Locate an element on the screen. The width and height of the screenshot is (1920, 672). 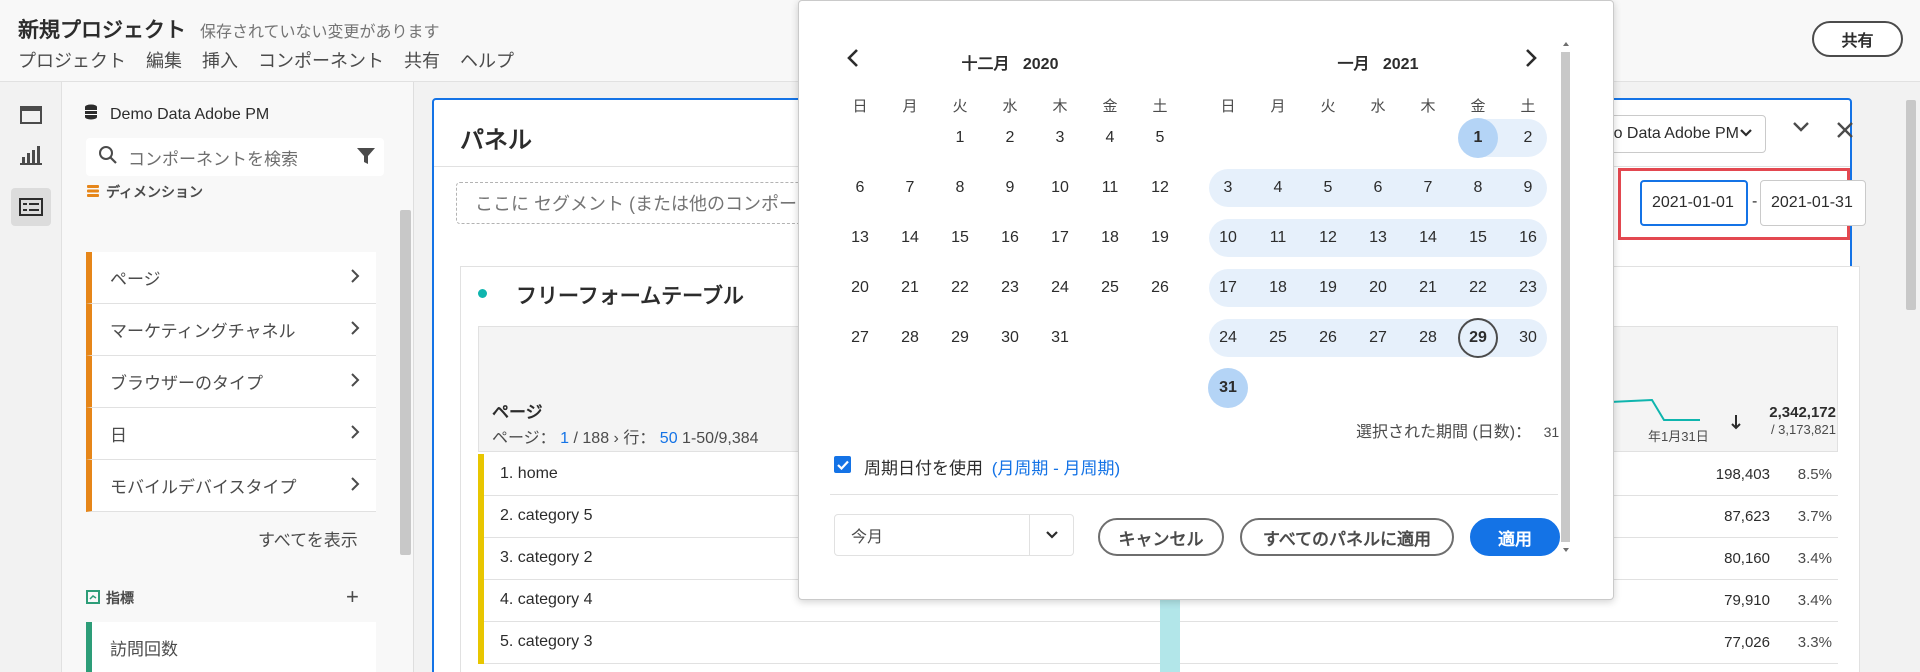
components-icon is located at coordinates (31, 207).